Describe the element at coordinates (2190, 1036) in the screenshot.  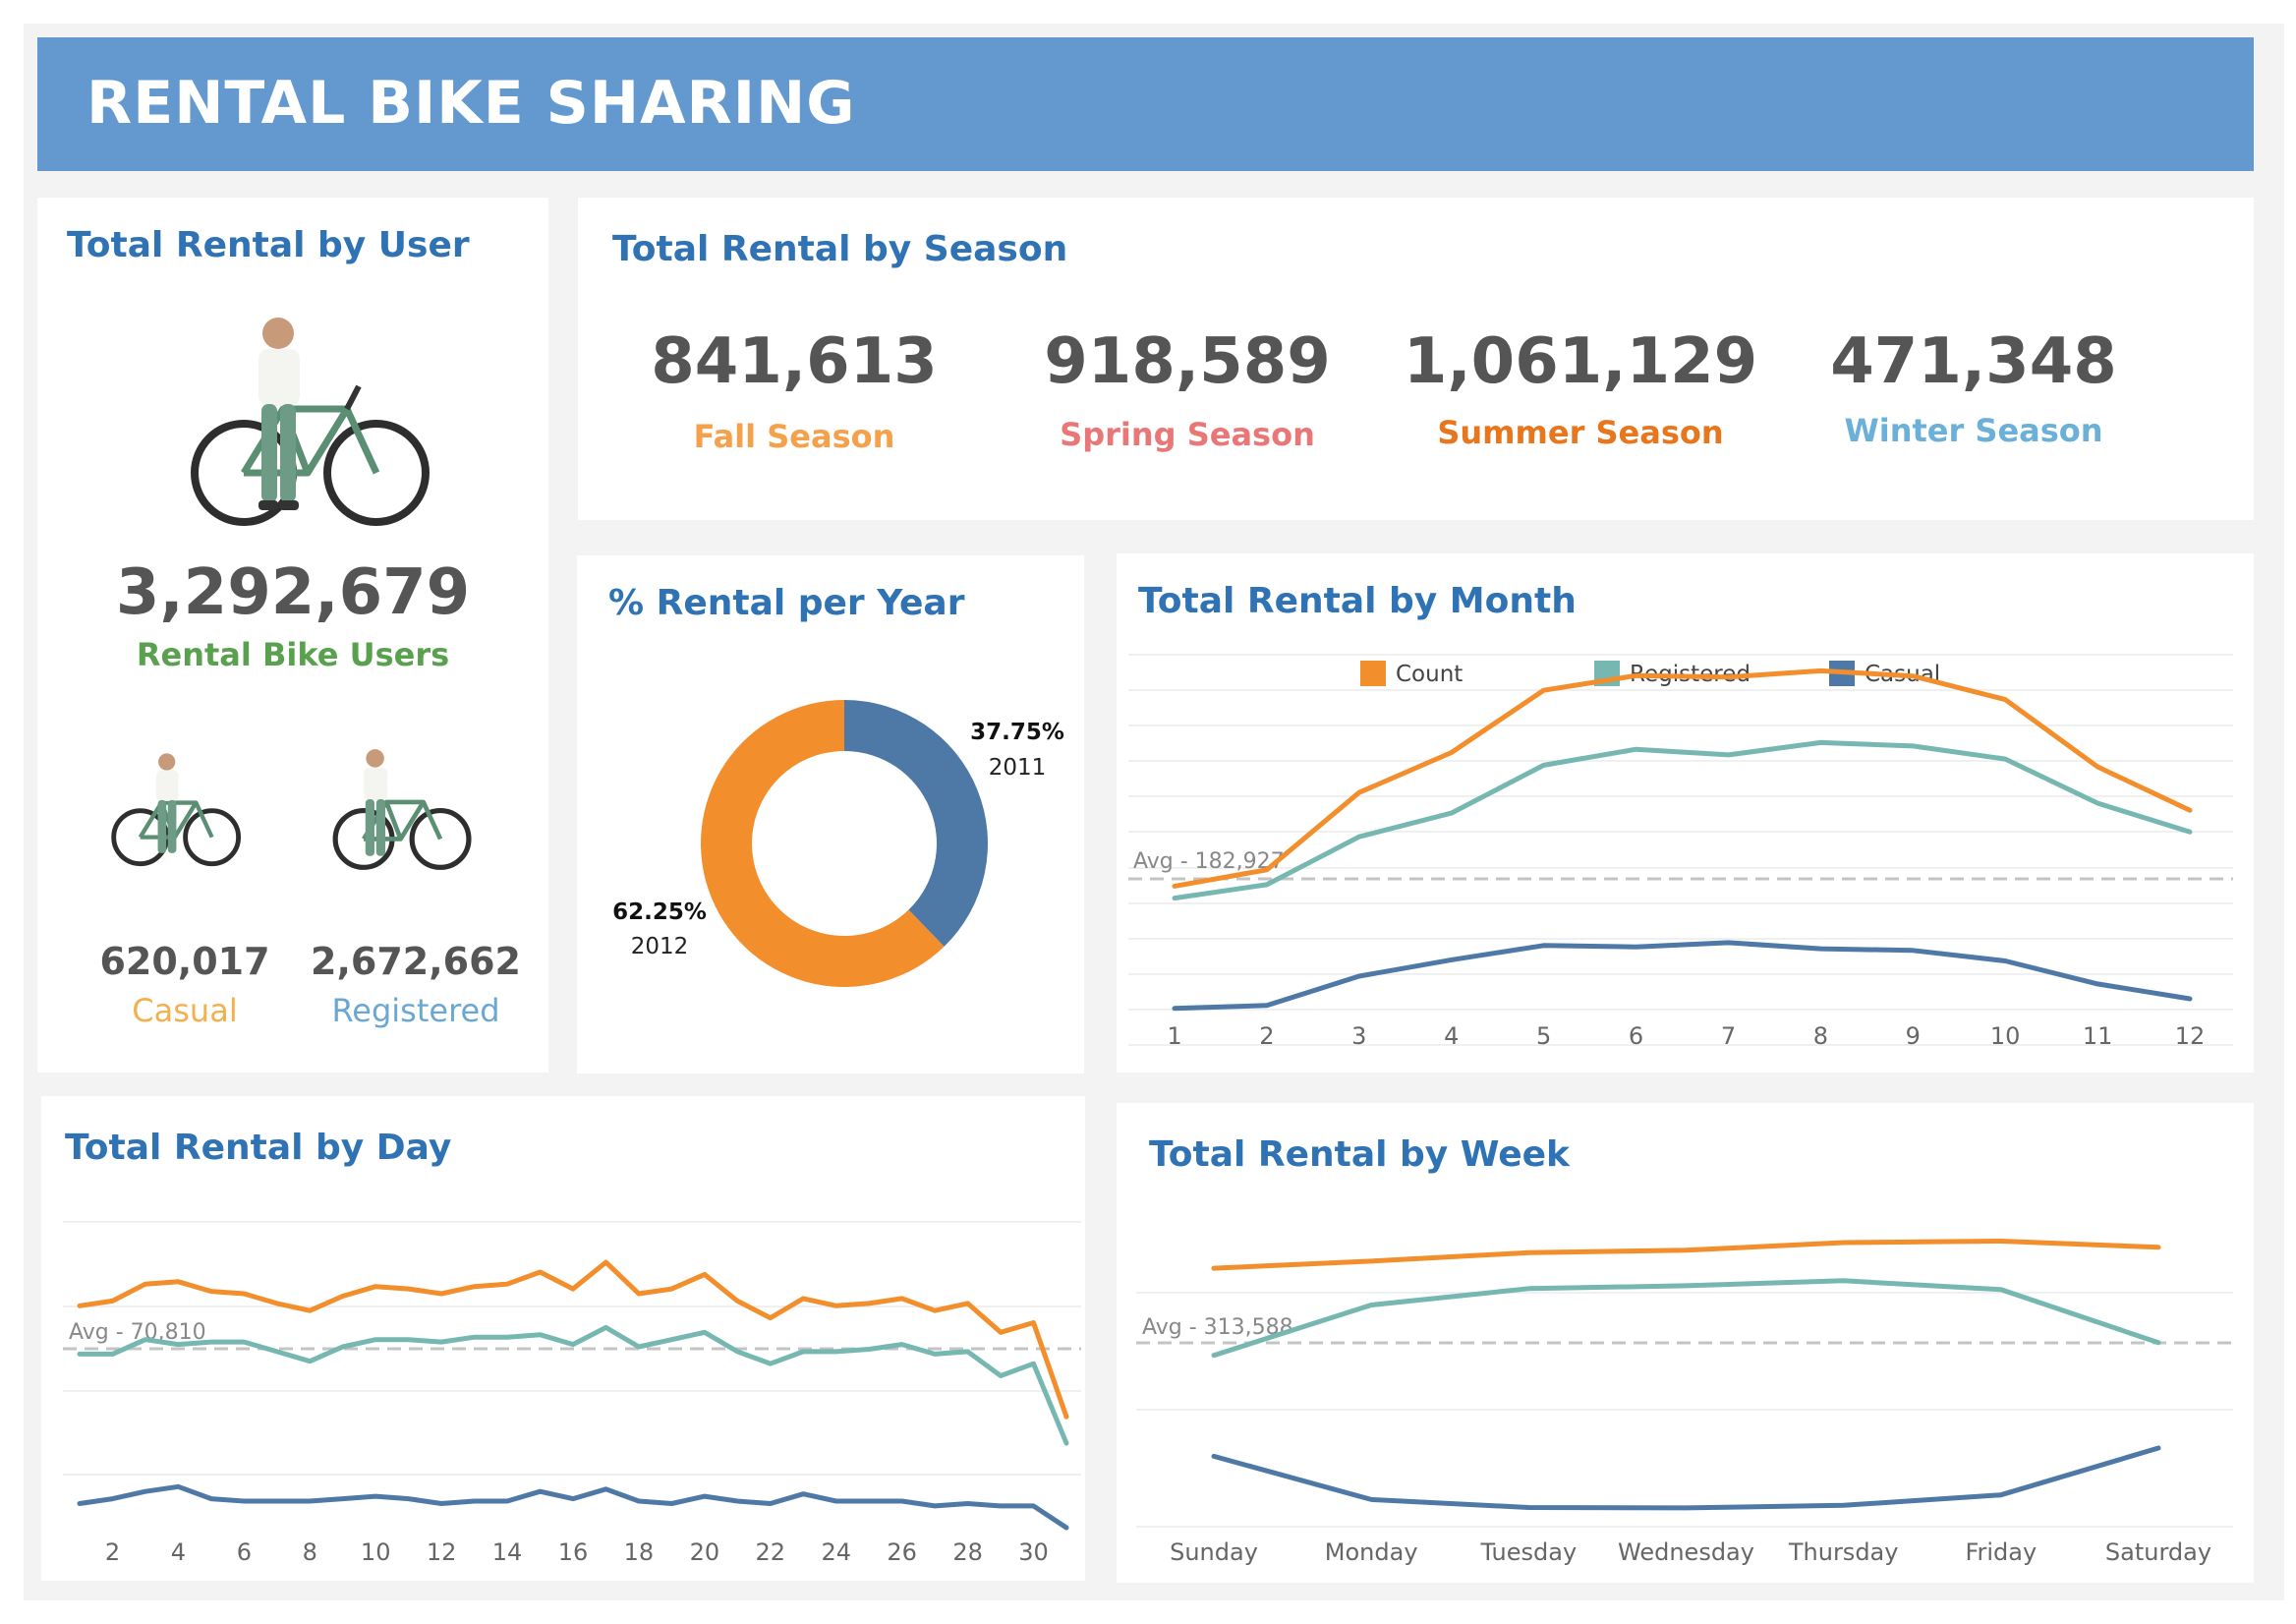
I see `month-tick-label: 12` at that location.